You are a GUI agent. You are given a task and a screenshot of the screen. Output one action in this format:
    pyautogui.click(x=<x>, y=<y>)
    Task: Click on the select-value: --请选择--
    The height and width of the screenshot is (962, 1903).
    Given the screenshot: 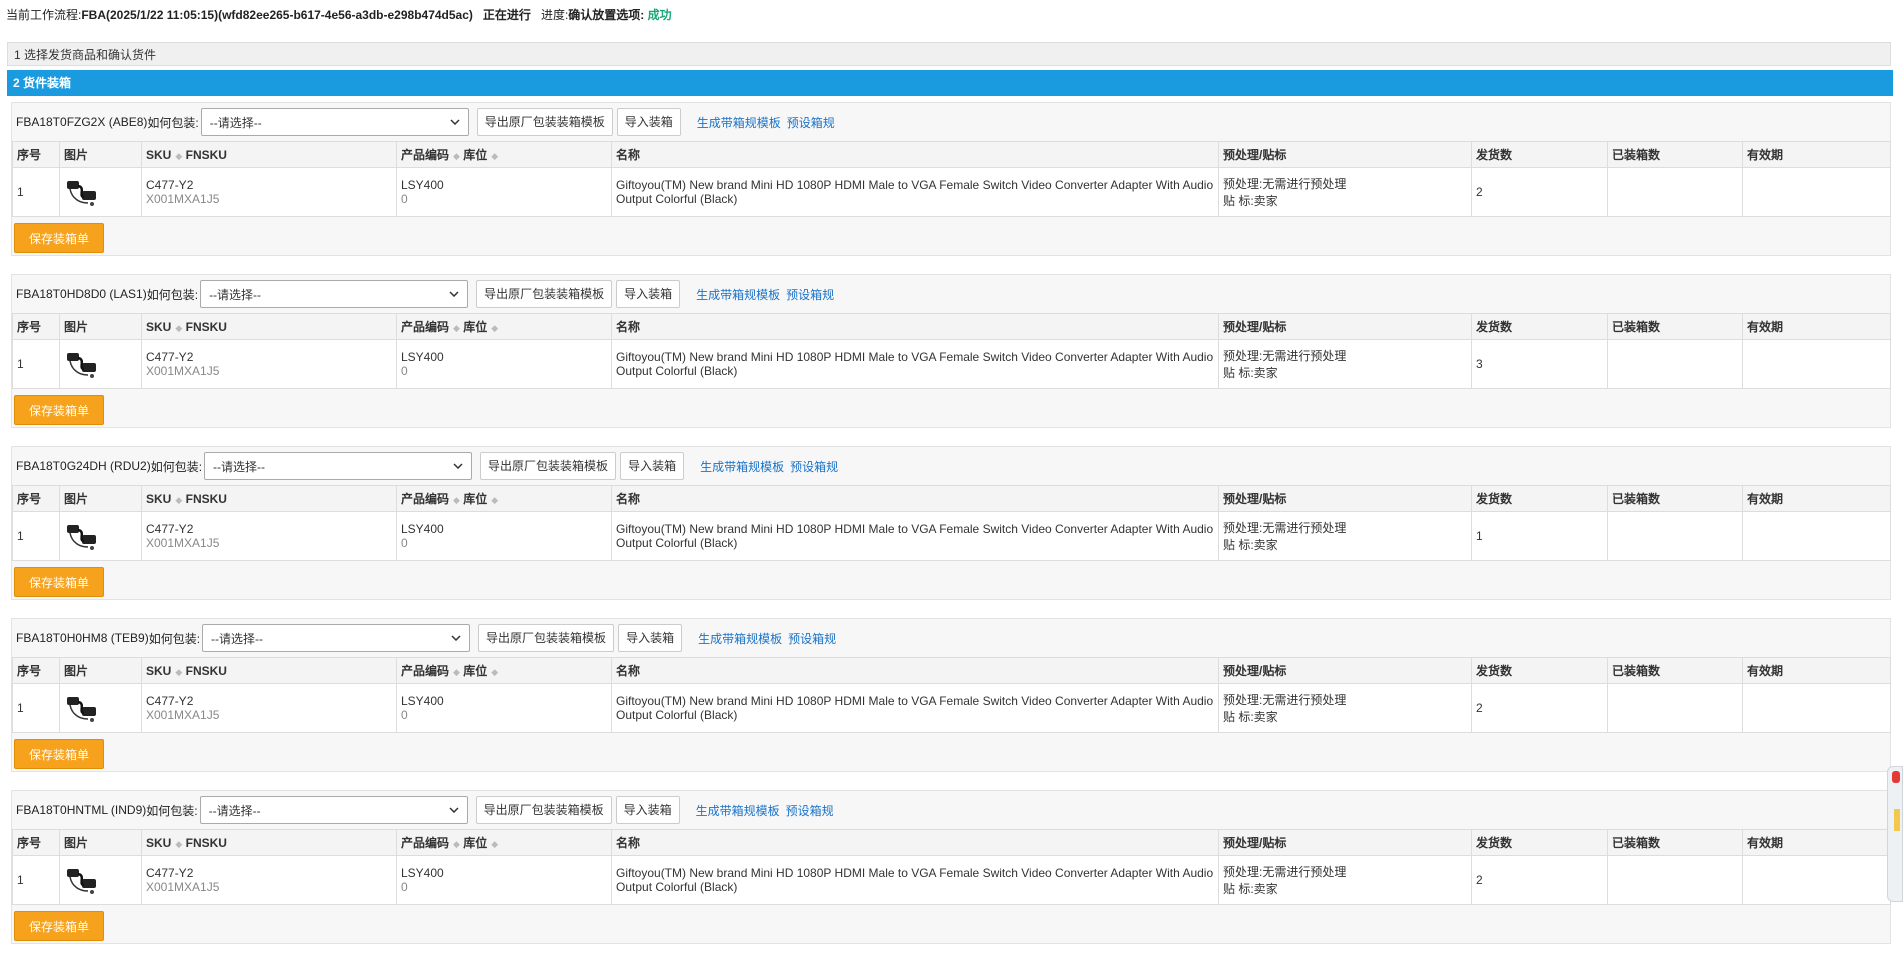 What is the action you would take?
    pyautogui.click(x=239, y=466)
    